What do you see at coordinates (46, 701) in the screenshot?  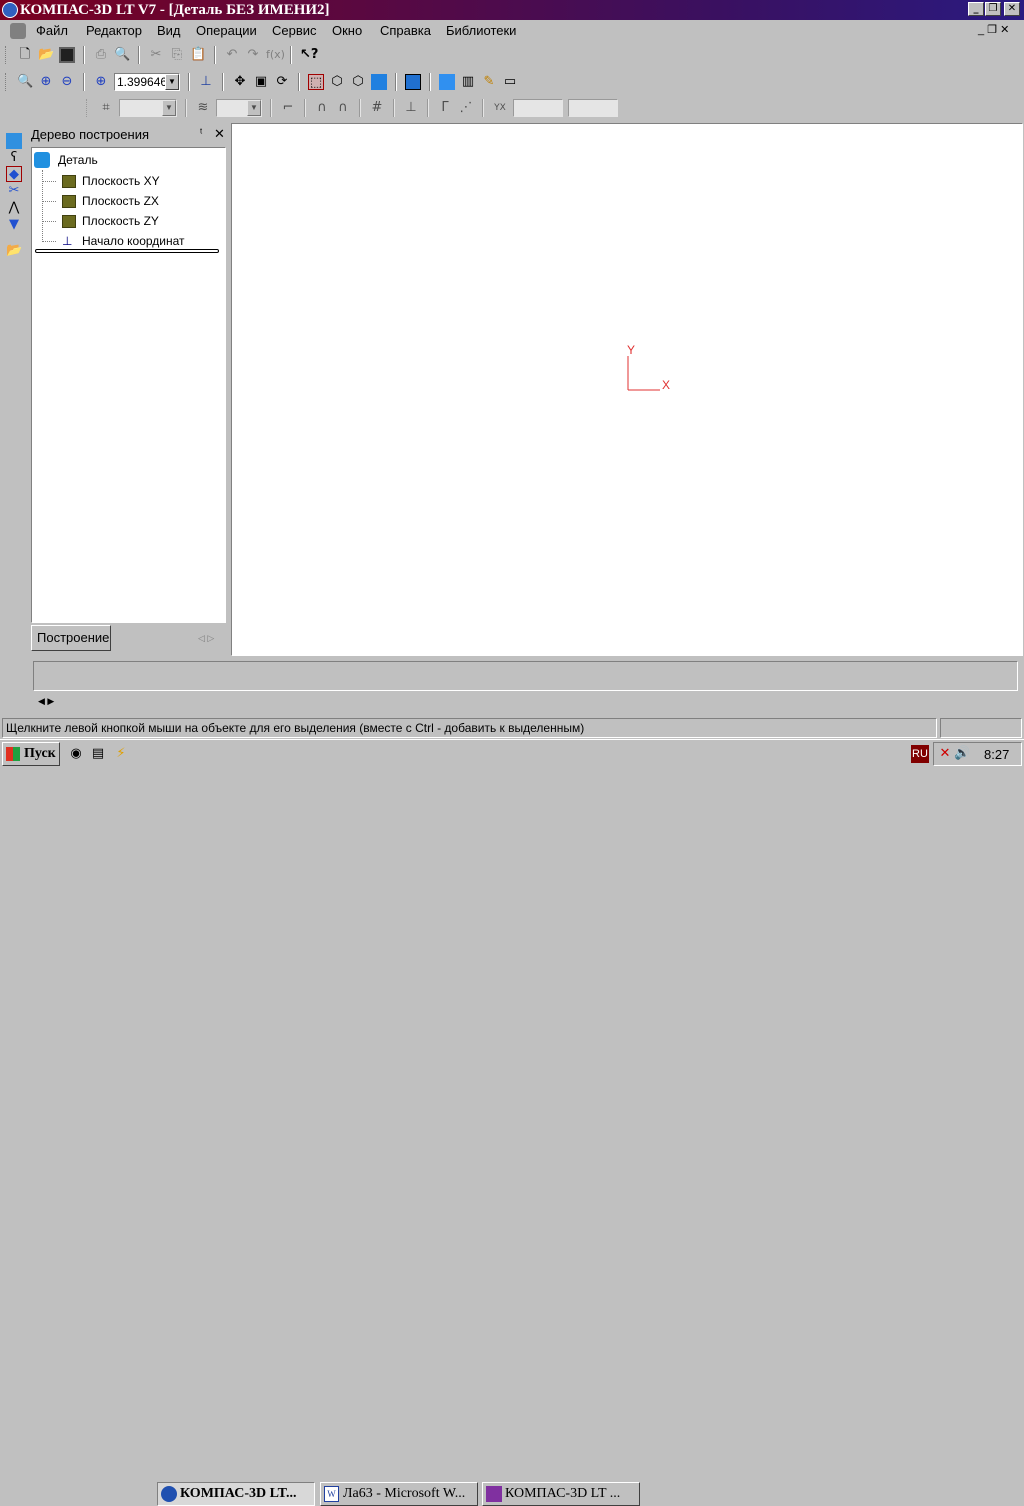 I see `property-scroll-arrows: ◀ ▶` at bounding box center [46, 701].